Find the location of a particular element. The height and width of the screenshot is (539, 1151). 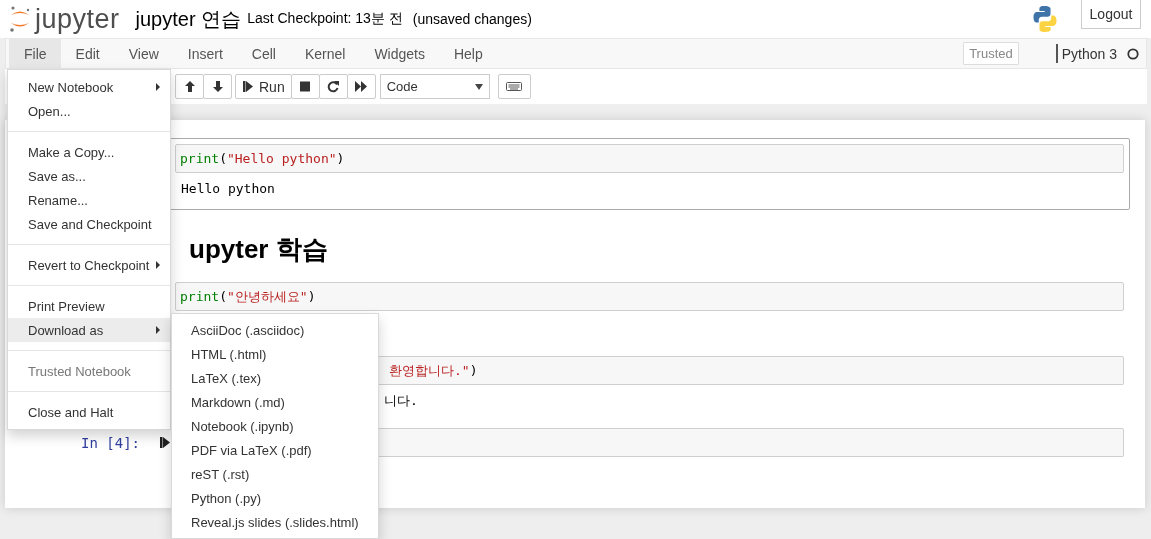

trusted-badge: Trusted is located at coordinates (991, 53).